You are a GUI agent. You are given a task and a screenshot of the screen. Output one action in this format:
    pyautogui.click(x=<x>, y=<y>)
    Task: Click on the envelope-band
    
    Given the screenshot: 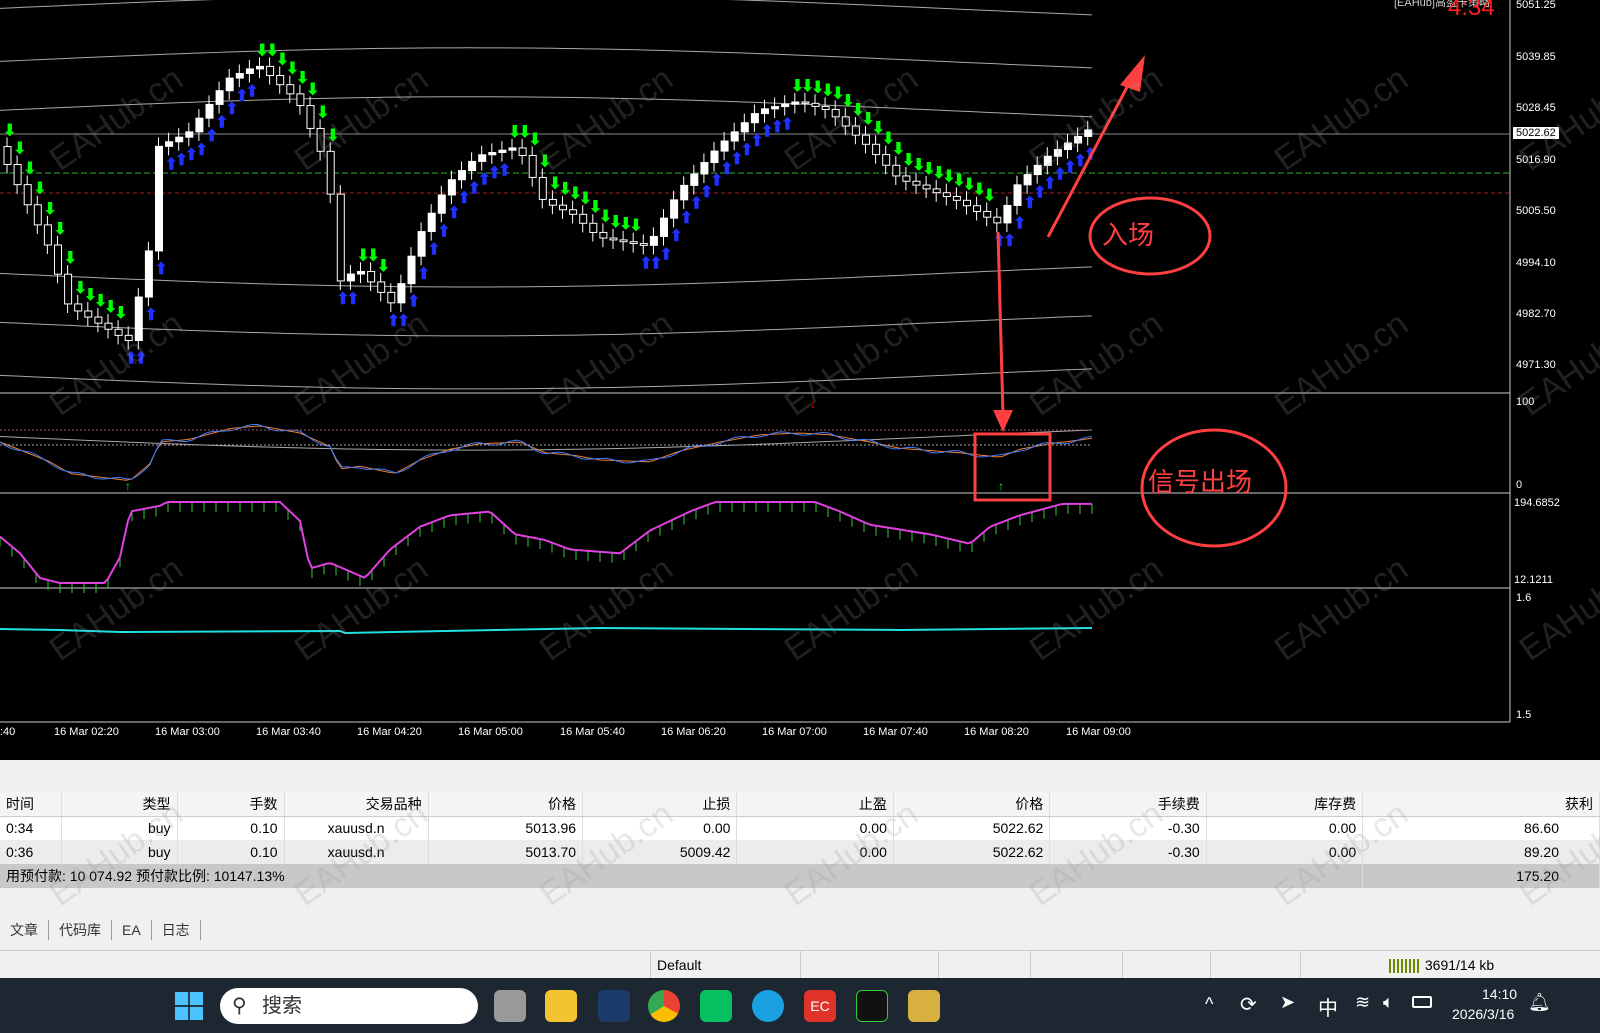 What is the action you would take?
    pyautogui.click(x=546, y=326)
    